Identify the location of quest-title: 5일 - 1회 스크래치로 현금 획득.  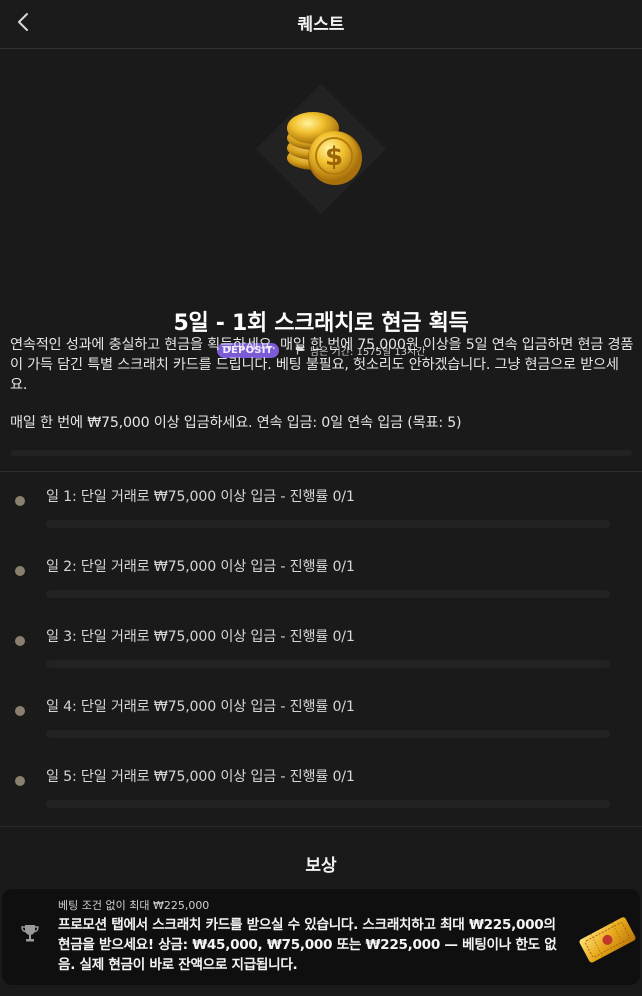
(321, 323).